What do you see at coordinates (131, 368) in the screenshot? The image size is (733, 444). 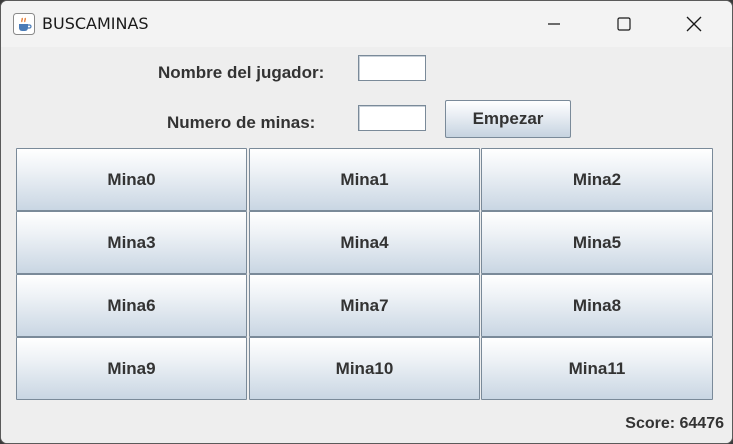 I see `mine-button-9: Mina9` at bounding box center [131, 368].